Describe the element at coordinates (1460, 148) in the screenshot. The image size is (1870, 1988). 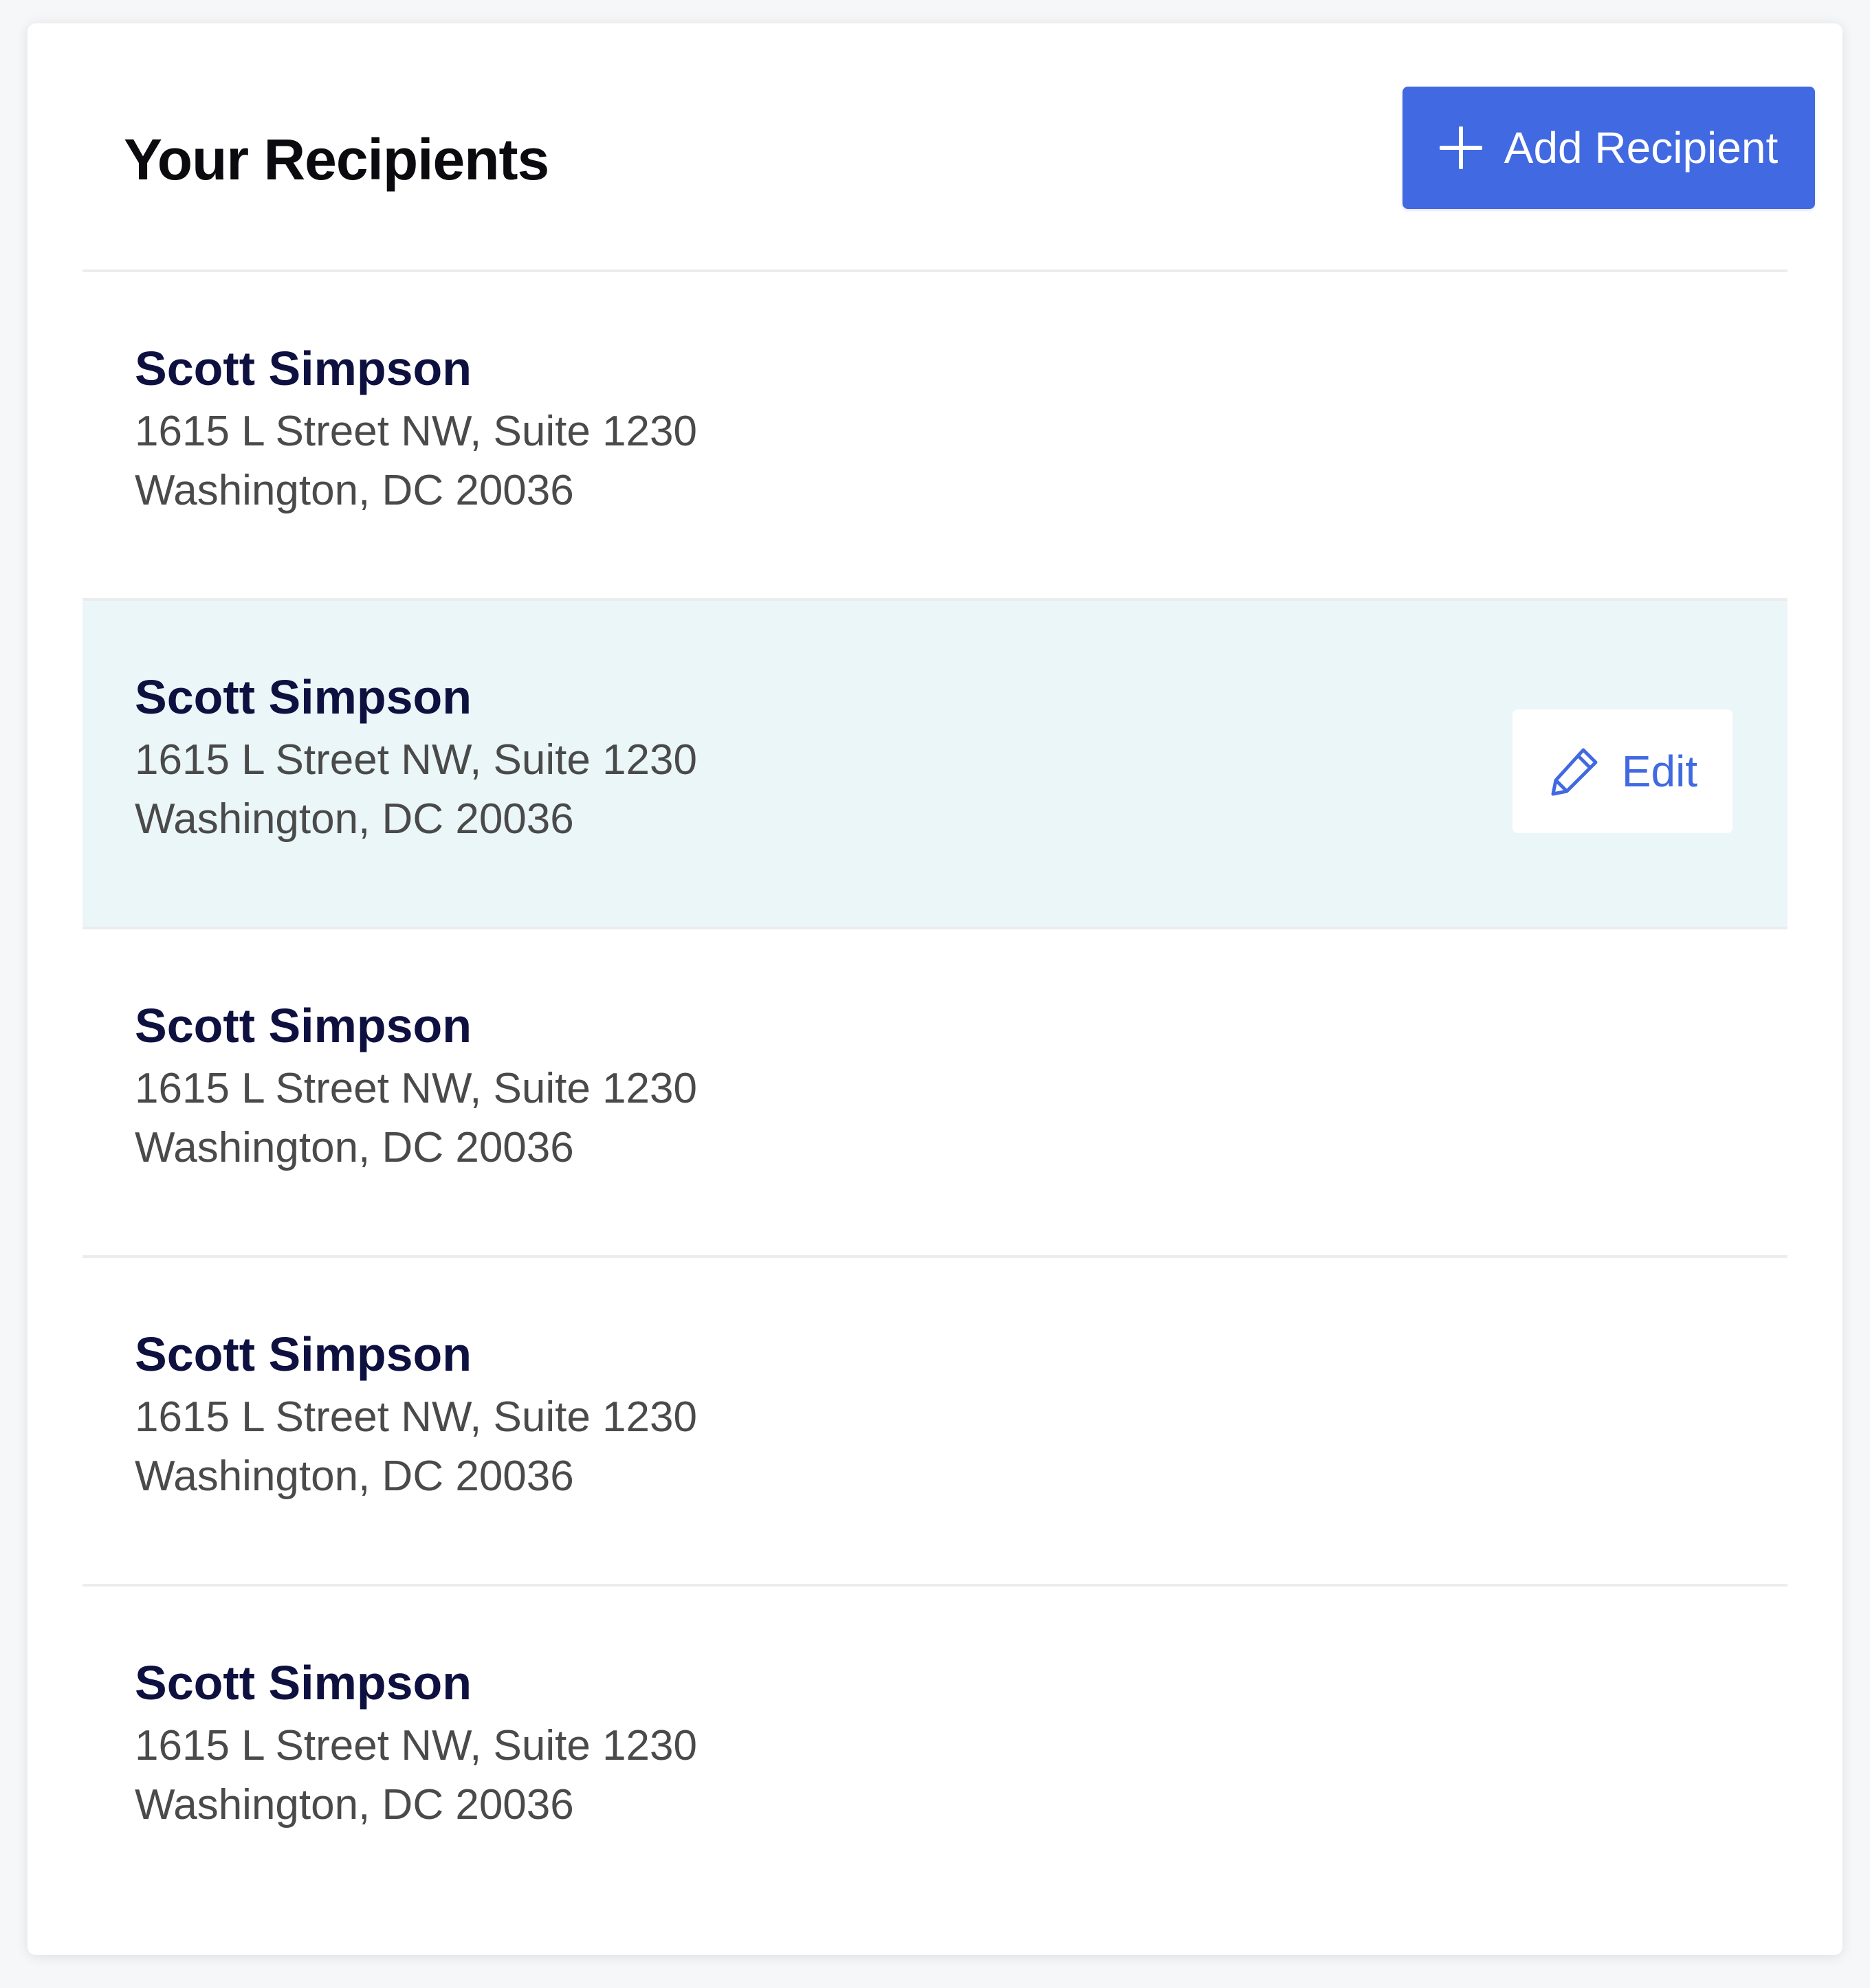
I see `plus-icon` at that location.